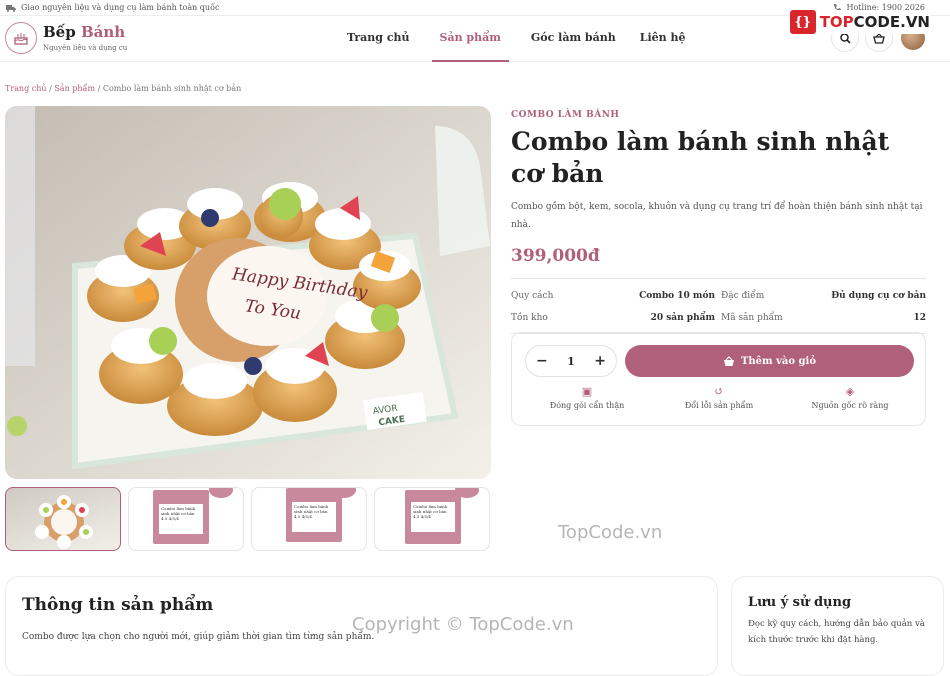 The width and height of the screenshot is (950, 676). What do you see at coordinates (542, 361) in the screenshot?
I see `quantity-decrease-button: −` at bounding box center [542, 361].